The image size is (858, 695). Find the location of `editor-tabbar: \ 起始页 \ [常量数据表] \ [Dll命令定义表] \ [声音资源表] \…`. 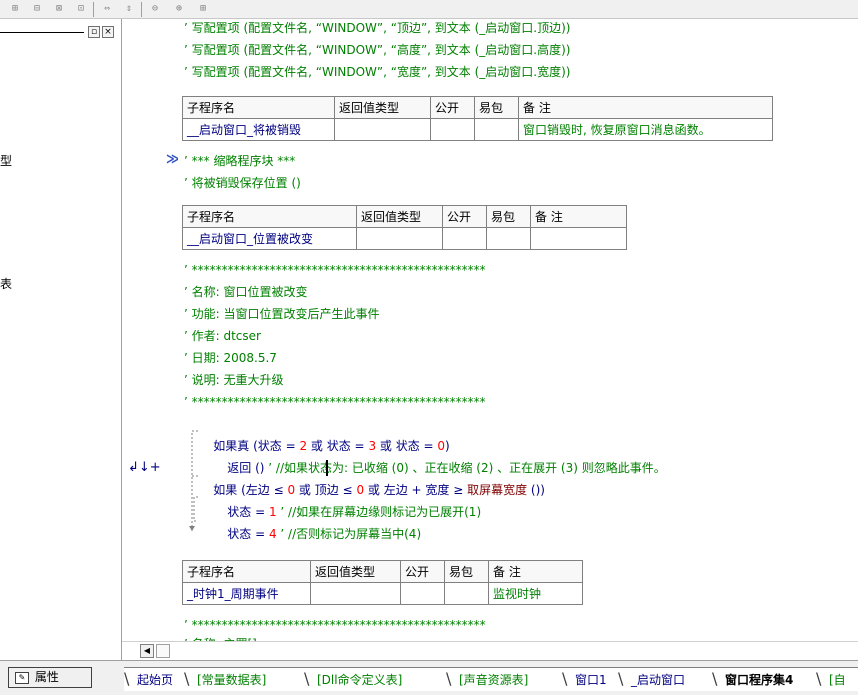

editor-tabbar: \ 起始页 \ [常量数据表] \ [Dll命令定义表] \ [声音资源表] \… is located at coordinates (491, 679).